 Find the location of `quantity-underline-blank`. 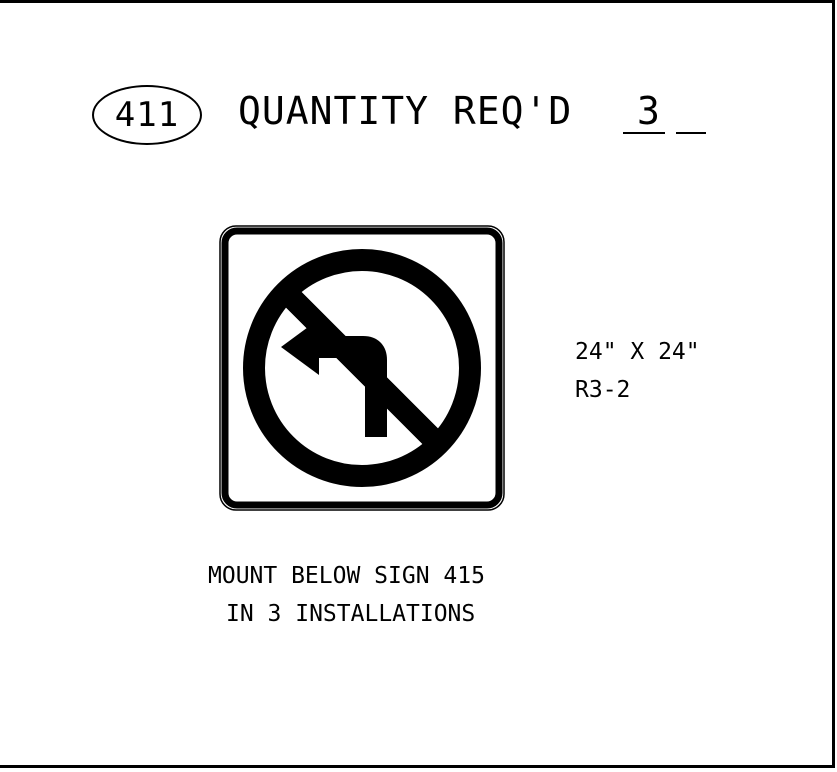

quantity-underline-blank is located at coordinates (691, 133).